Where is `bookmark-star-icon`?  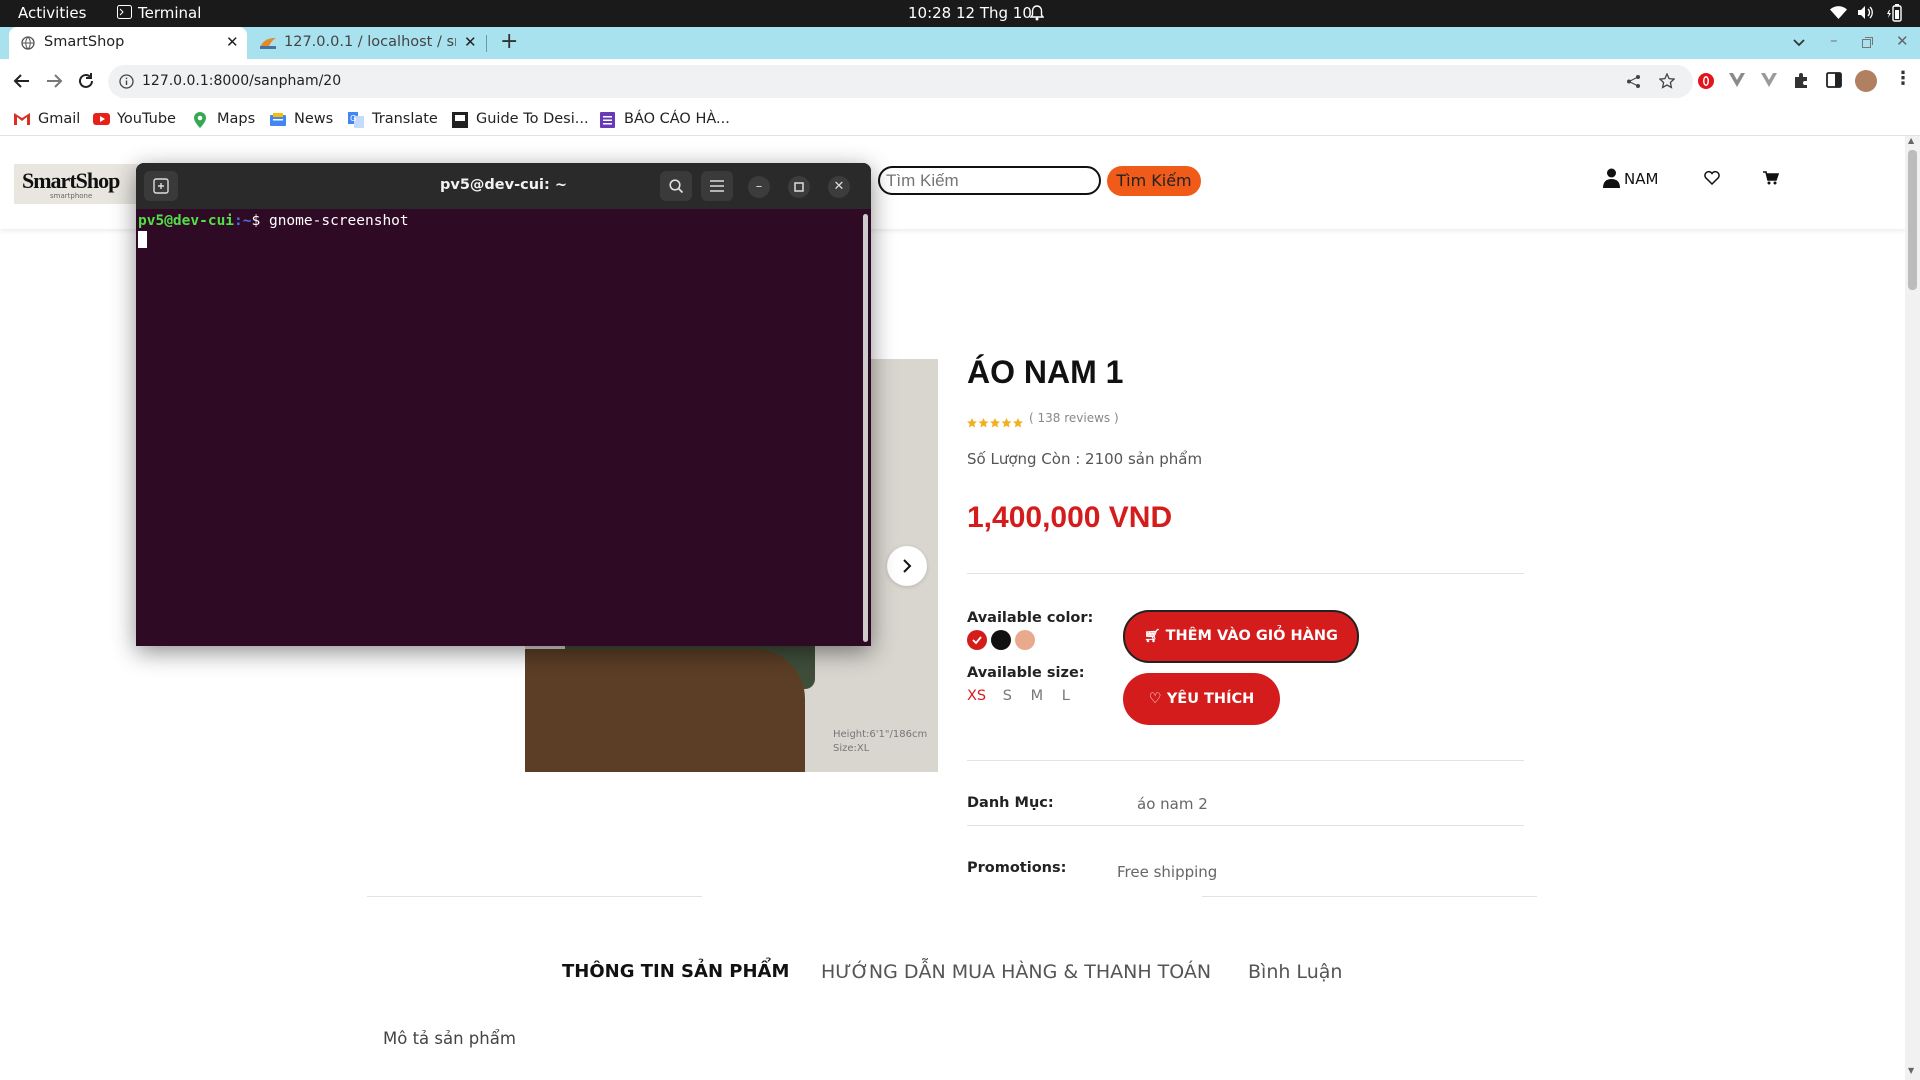 bookmark-star-icon is located at coordinates (1667, 81).